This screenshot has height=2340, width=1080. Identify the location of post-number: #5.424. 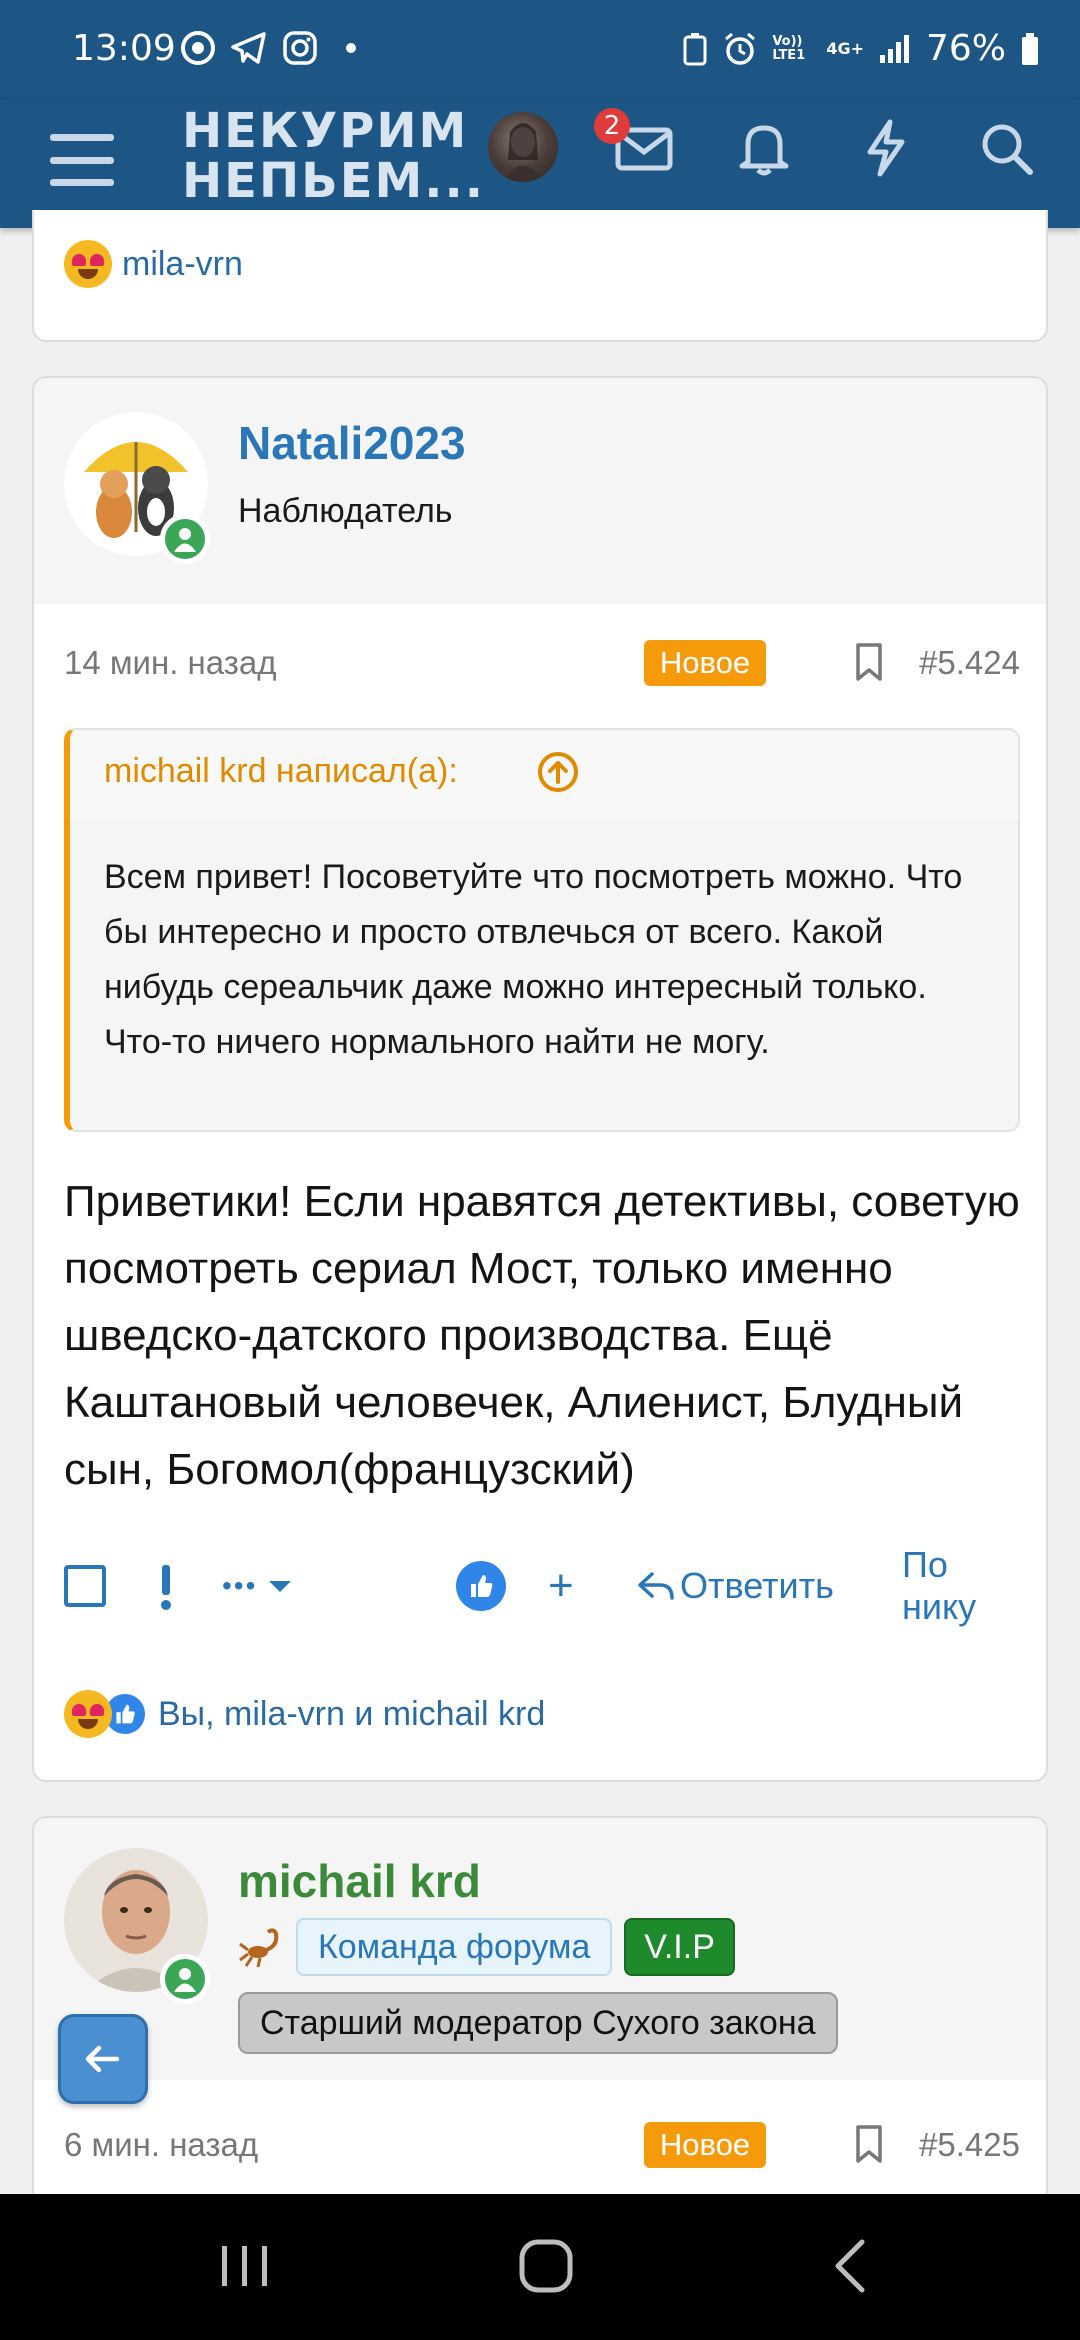
(969, 663).